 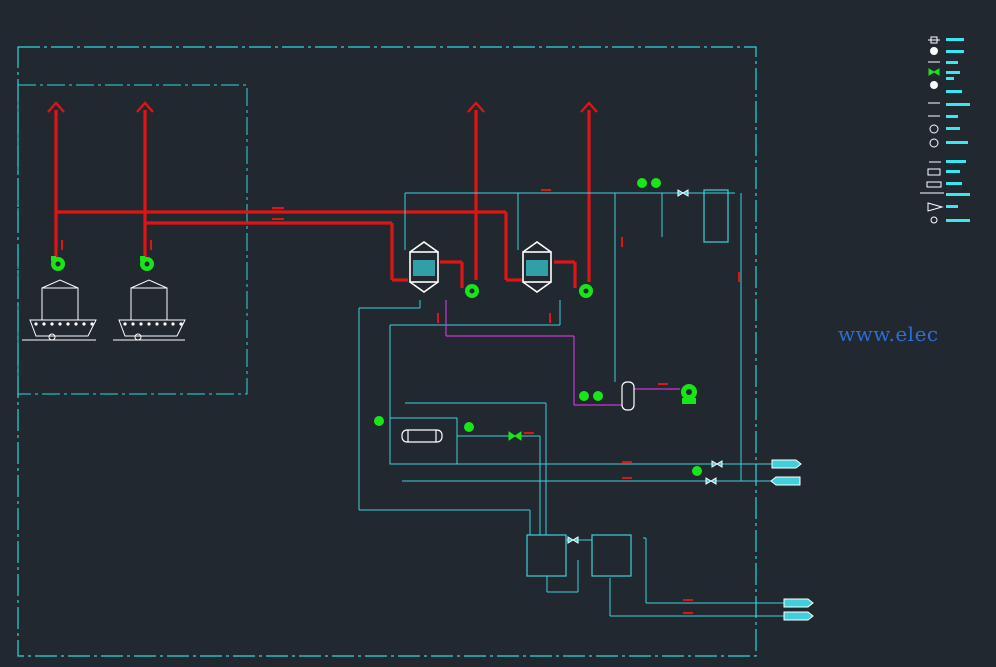 What do you see at coordinates (322, 199) in the screenshot?
I see `exhaust-ducts` at bounding box center [322, 199].